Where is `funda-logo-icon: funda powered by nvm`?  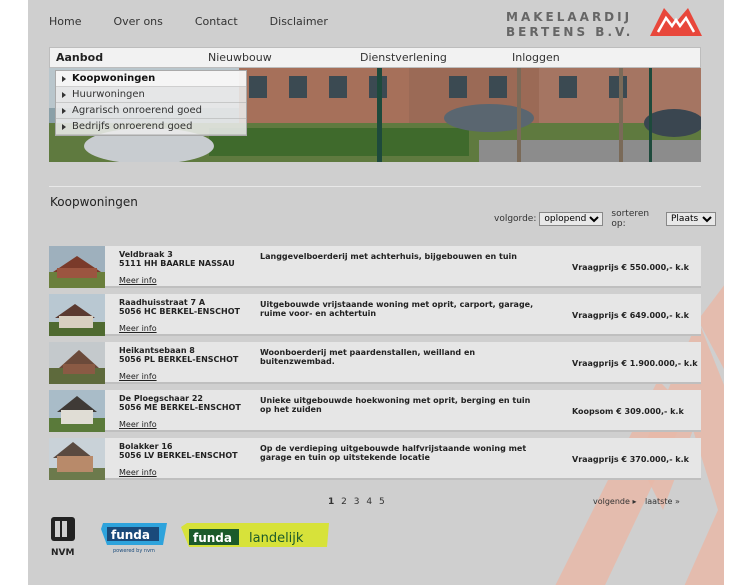 funda-logo-icon: funda powered by nvm is located at coordinates (134, 538).